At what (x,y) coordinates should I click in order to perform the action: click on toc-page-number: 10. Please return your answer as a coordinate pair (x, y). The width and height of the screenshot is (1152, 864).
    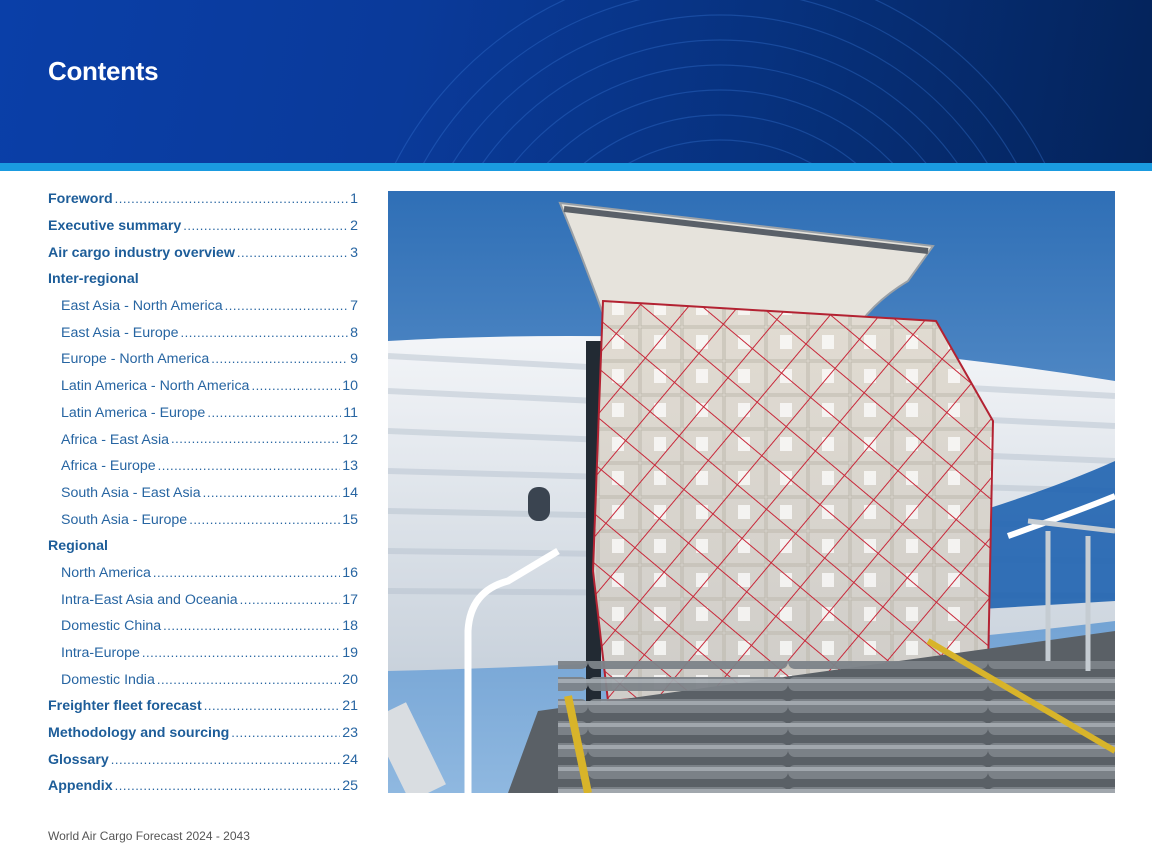
    Looking at the image, I should click on (350, 386).